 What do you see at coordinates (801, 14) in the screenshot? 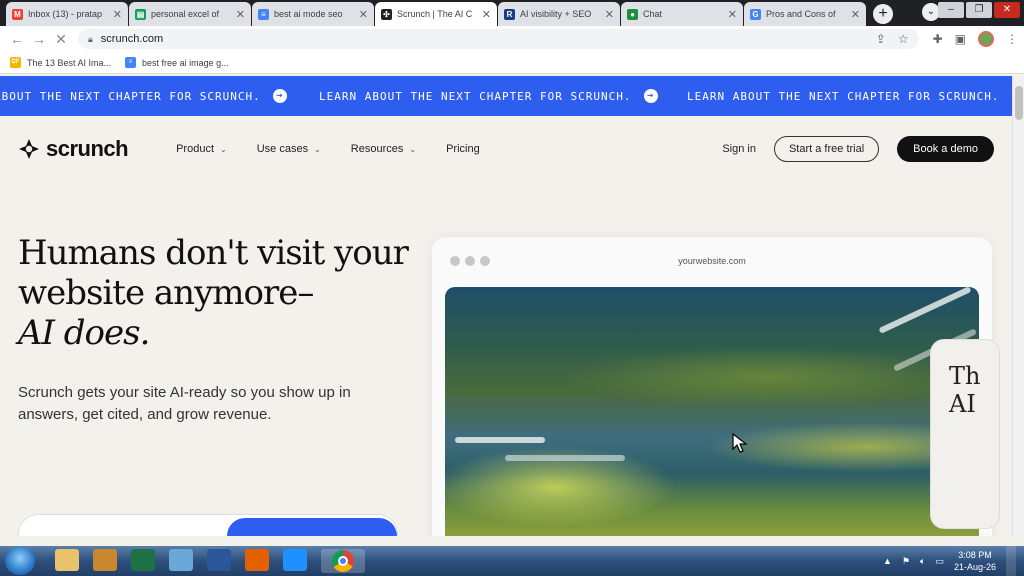
I see `tab-title: Pros and Cons of` at bounding box center [801, 14].